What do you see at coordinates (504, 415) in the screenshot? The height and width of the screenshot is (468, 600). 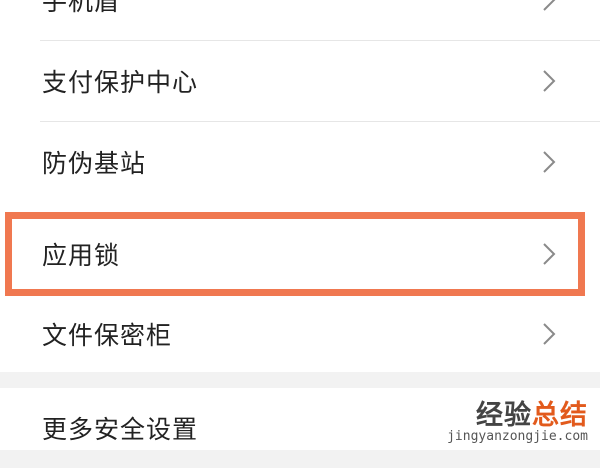 I see `watermark-text-part1: 经验` at bounding box center [504, 415].